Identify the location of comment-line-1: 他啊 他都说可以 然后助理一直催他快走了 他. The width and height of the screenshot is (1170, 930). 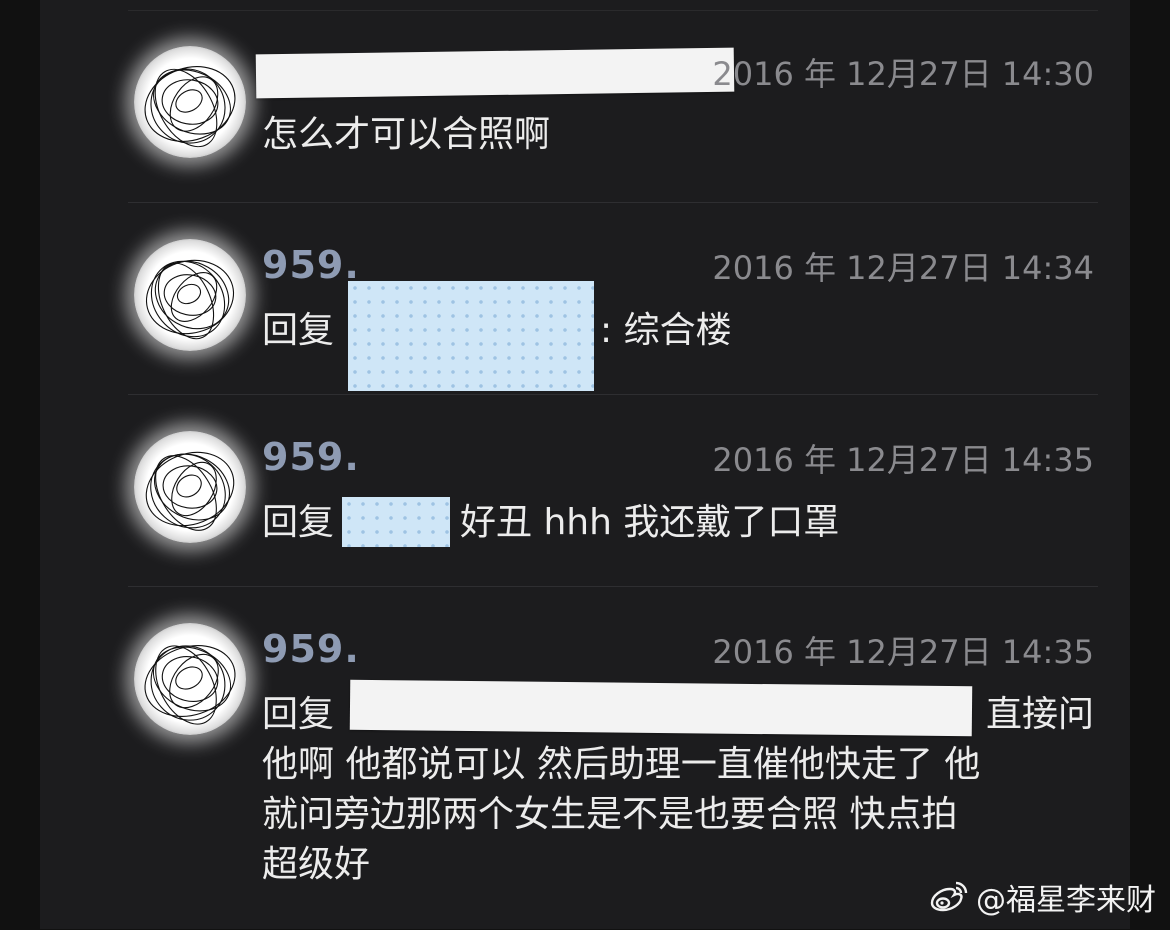
(621, 764).